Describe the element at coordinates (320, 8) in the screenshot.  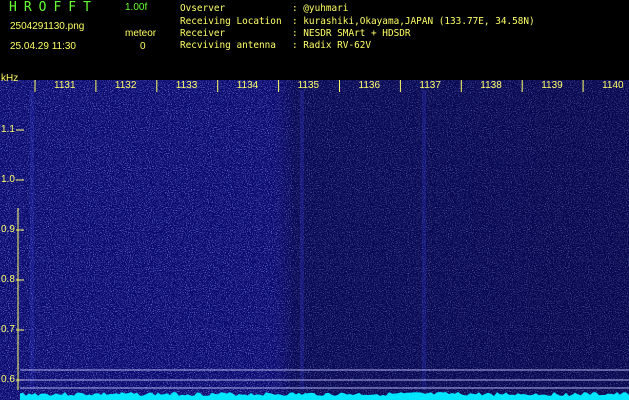
I see `info-value-observer: : @yuhmari` at that location.